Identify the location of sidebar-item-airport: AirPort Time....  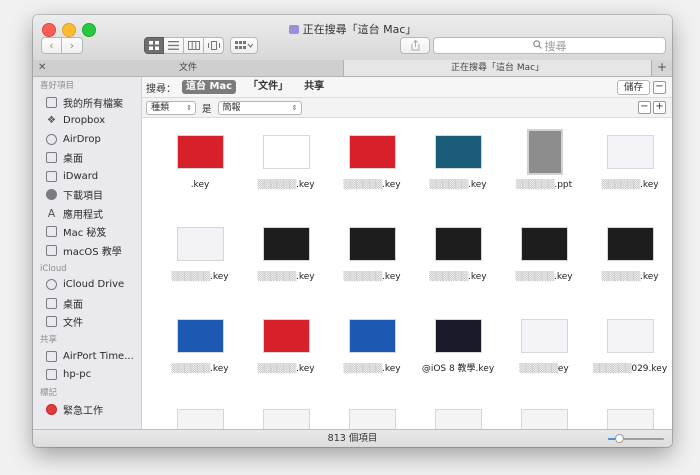
(87, 356).